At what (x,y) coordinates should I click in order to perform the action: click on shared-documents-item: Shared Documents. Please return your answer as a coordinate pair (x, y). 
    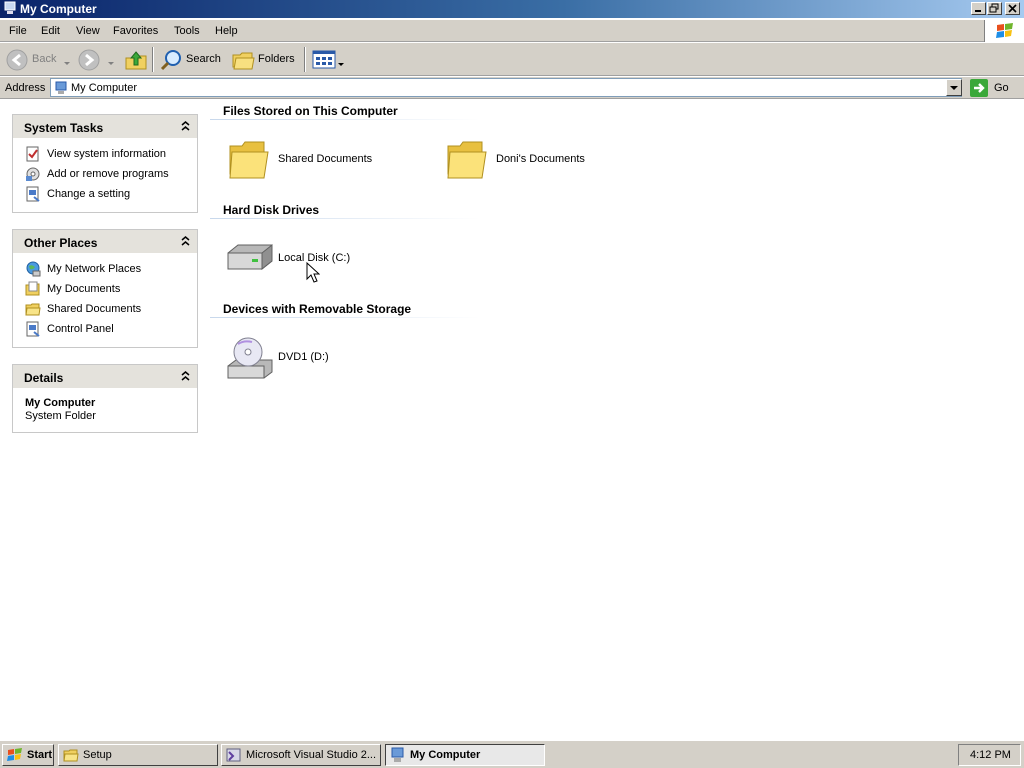
    Looking at the image, I should click on (311, 160).